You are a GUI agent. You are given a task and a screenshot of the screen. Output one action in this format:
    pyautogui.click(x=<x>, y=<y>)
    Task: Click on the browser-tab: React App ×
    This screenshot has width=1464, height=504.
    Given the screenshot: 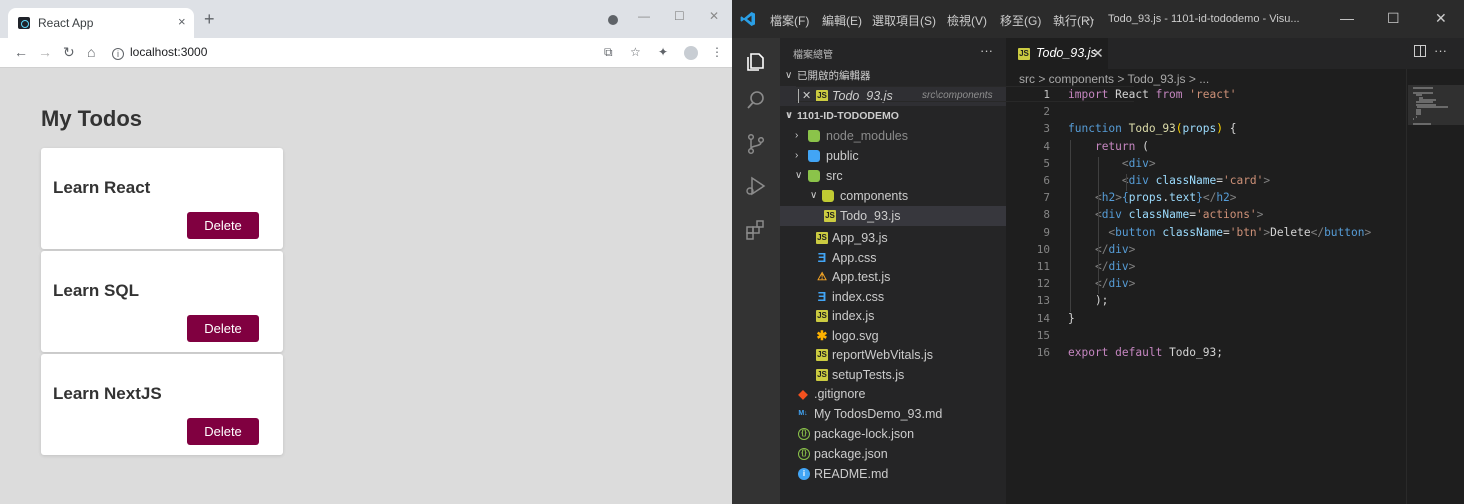 What is the action you would take?
    pyautogui.click(x=101, y=23)
    